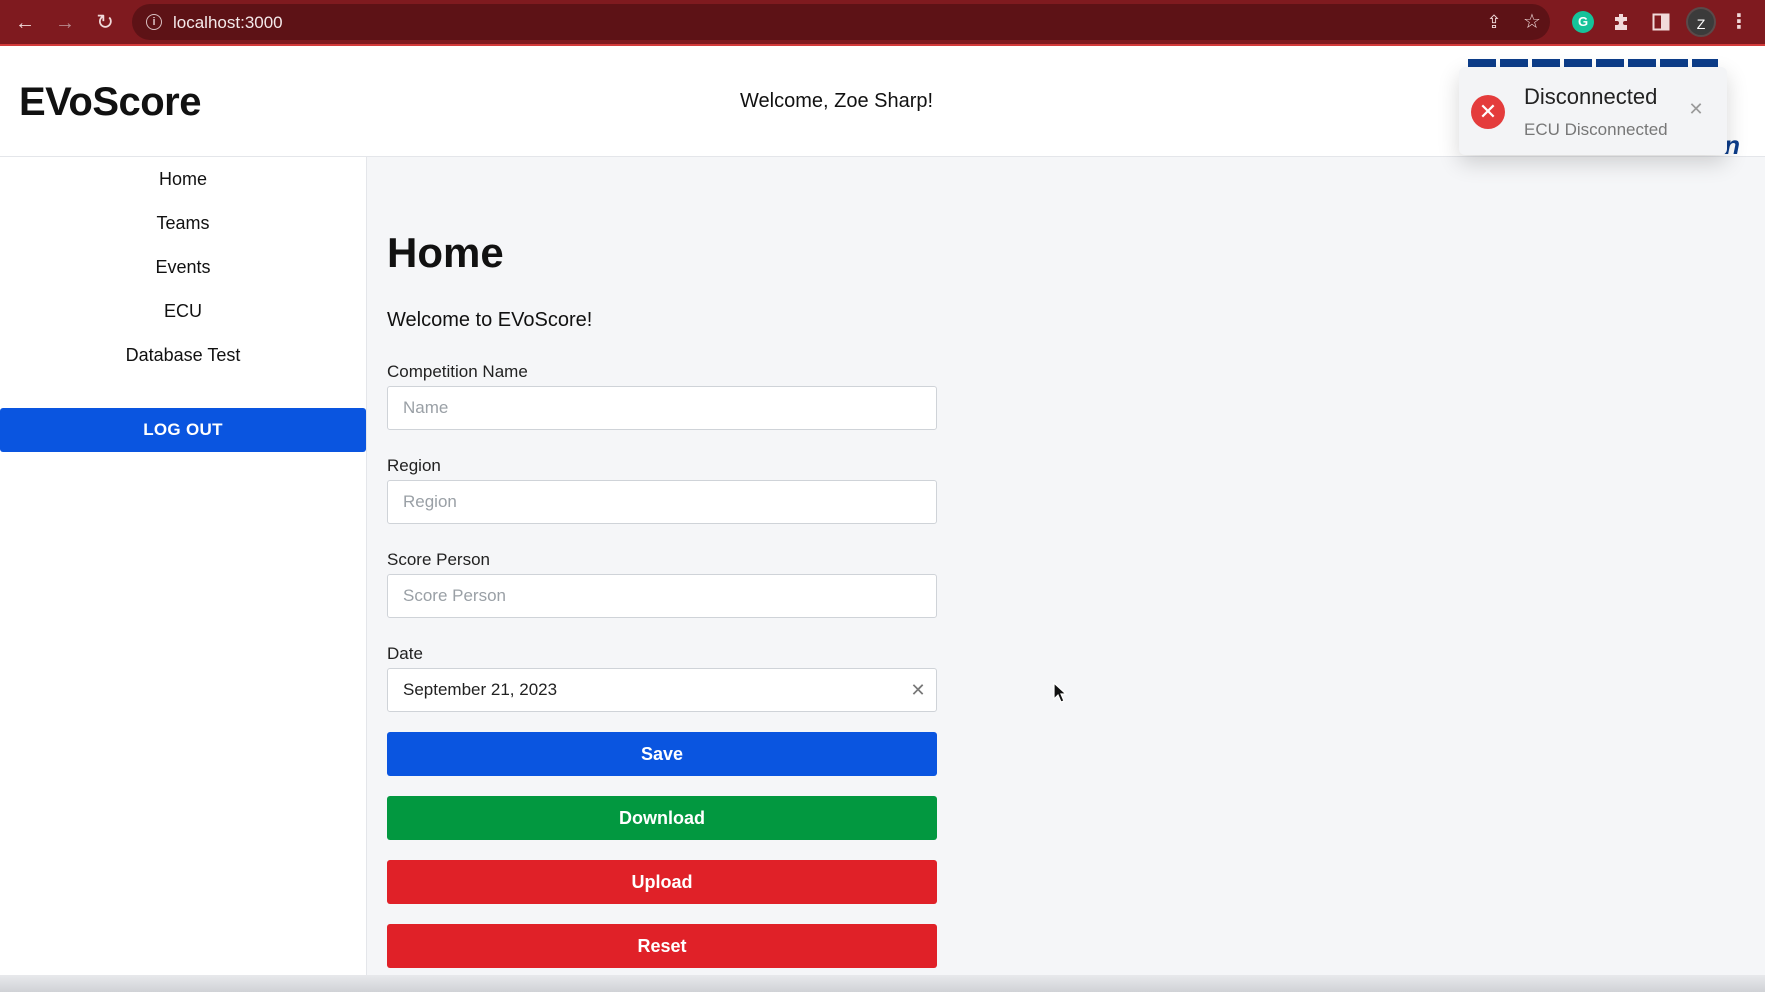  What do you see at coordinates (183, 355) in the screenshot?
I see `sidebar-item-database-test: Database Test` at bounding box center [183, 355].